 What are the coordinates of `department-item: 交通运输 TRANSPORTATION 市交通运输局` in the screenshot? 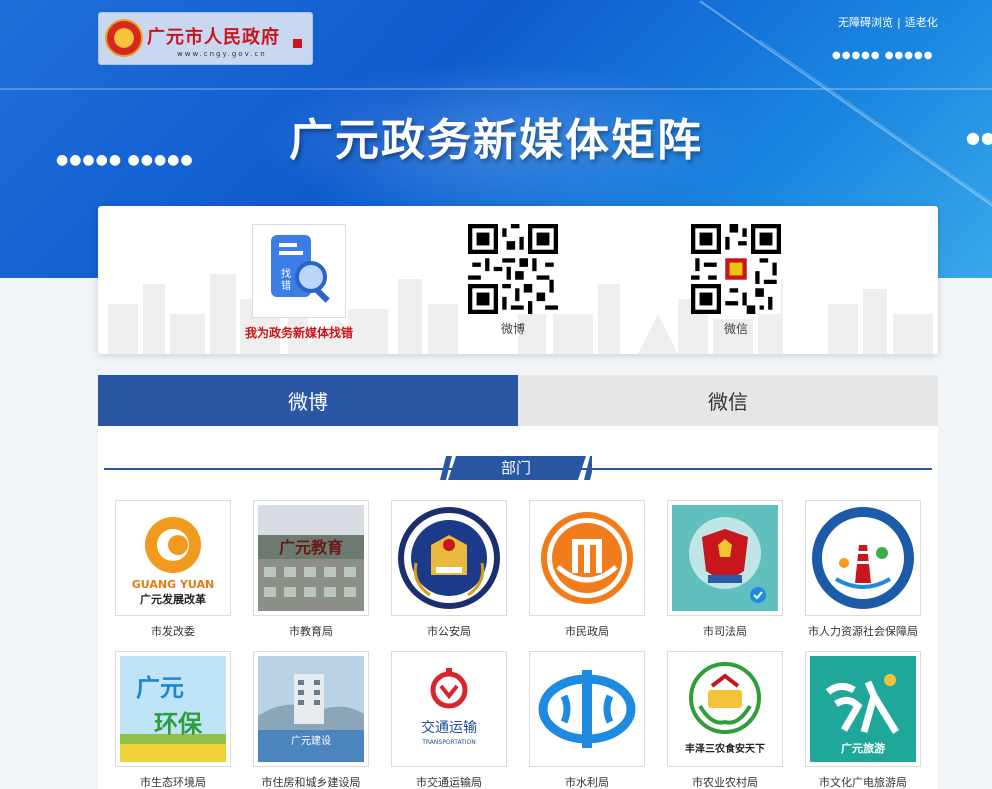 It's located at (449, 720).